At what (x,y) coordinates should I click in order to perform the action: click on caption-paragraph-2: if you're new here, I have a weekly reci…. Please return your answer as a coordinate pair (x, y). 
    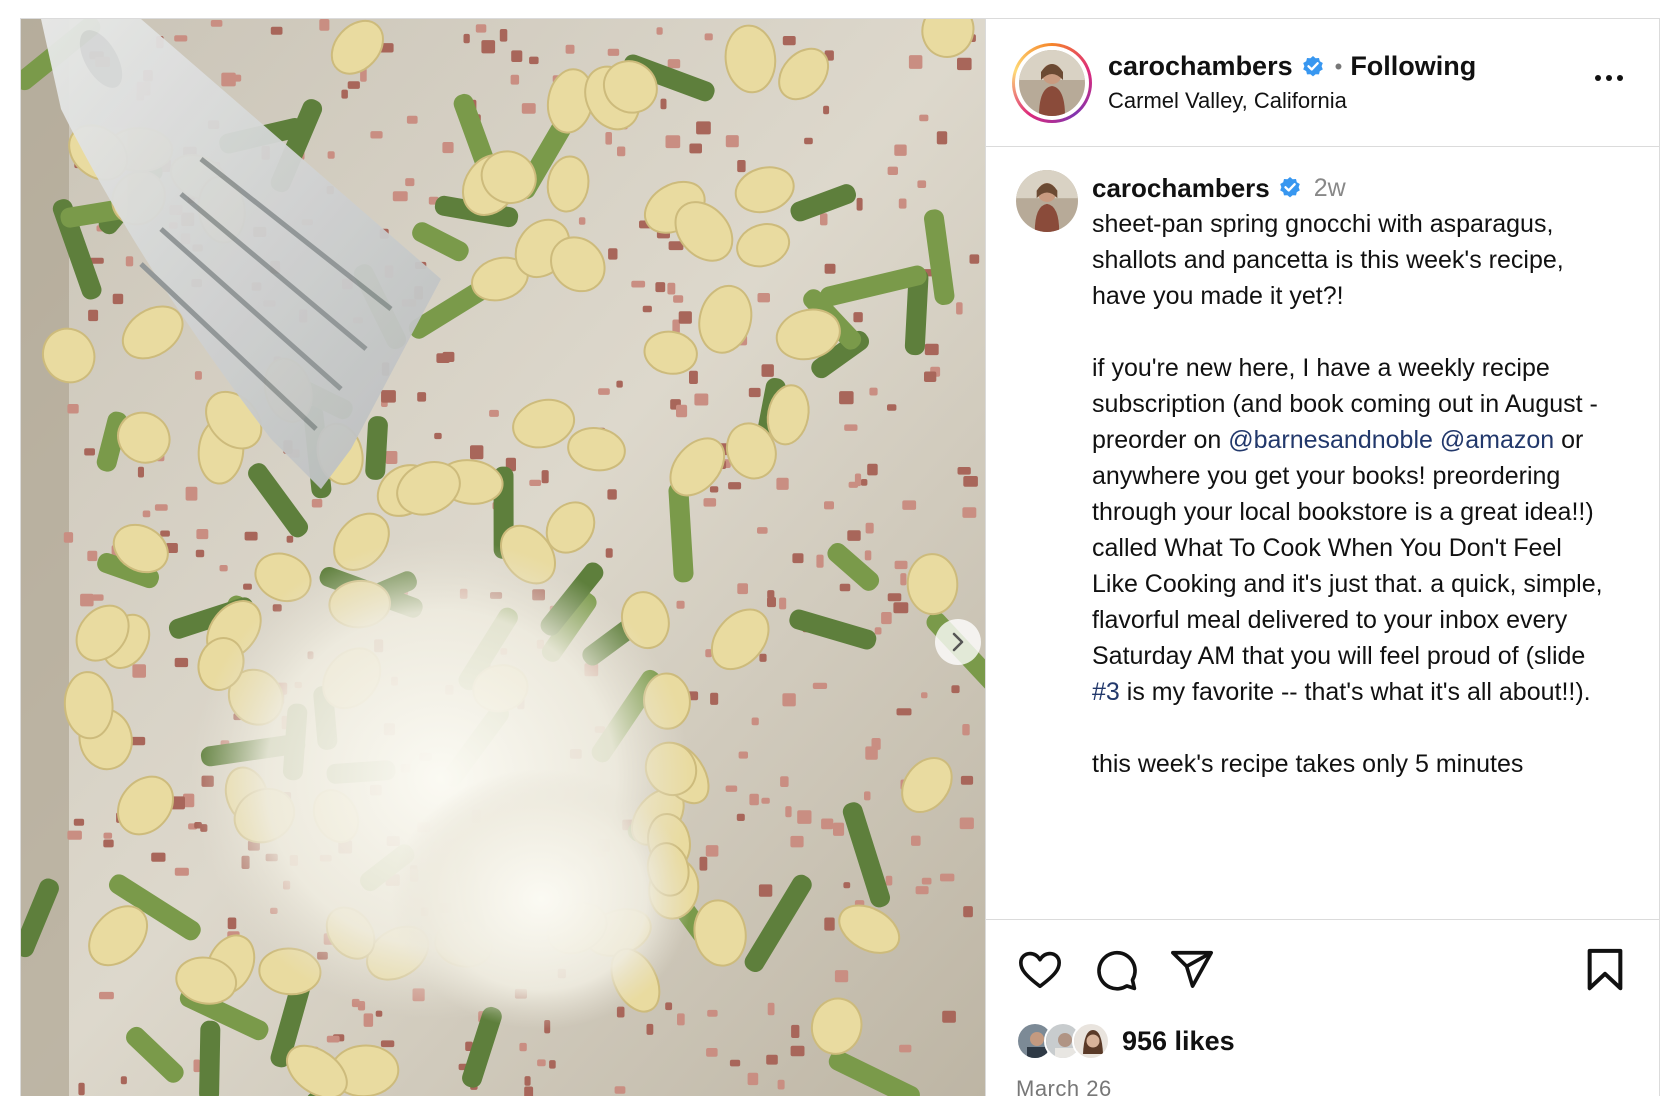
    Looking at the image, I should click on (1352, 530).